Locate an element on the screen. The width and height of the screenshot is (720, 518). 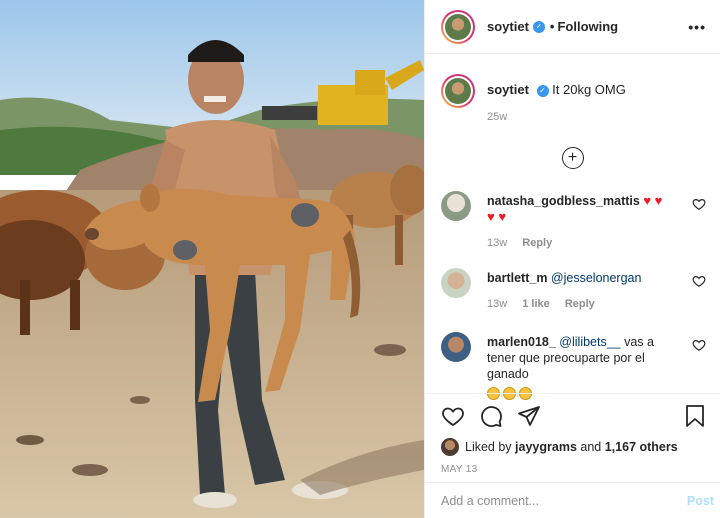
likes-count: 1,167 others is located at coordinates (641, 447).